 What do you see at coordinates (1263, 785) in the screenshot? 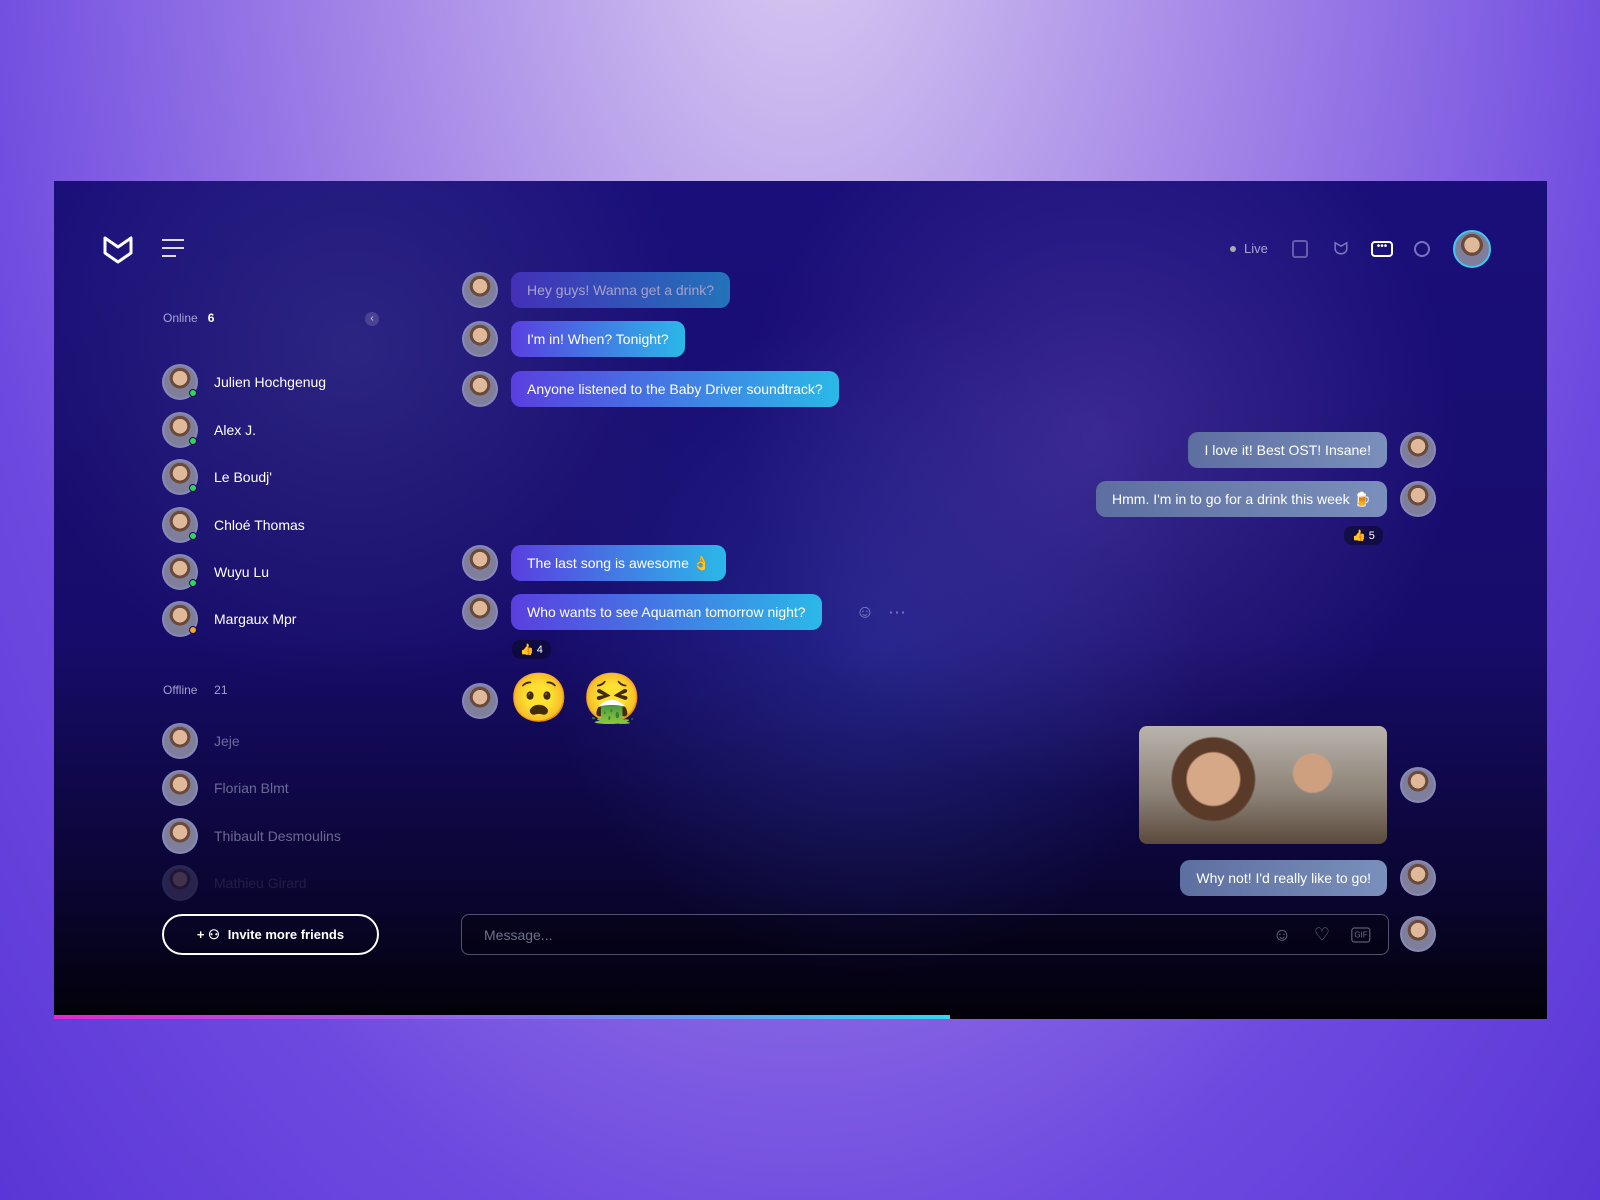
I see `gif-image` at bounding box center [1263, 785].